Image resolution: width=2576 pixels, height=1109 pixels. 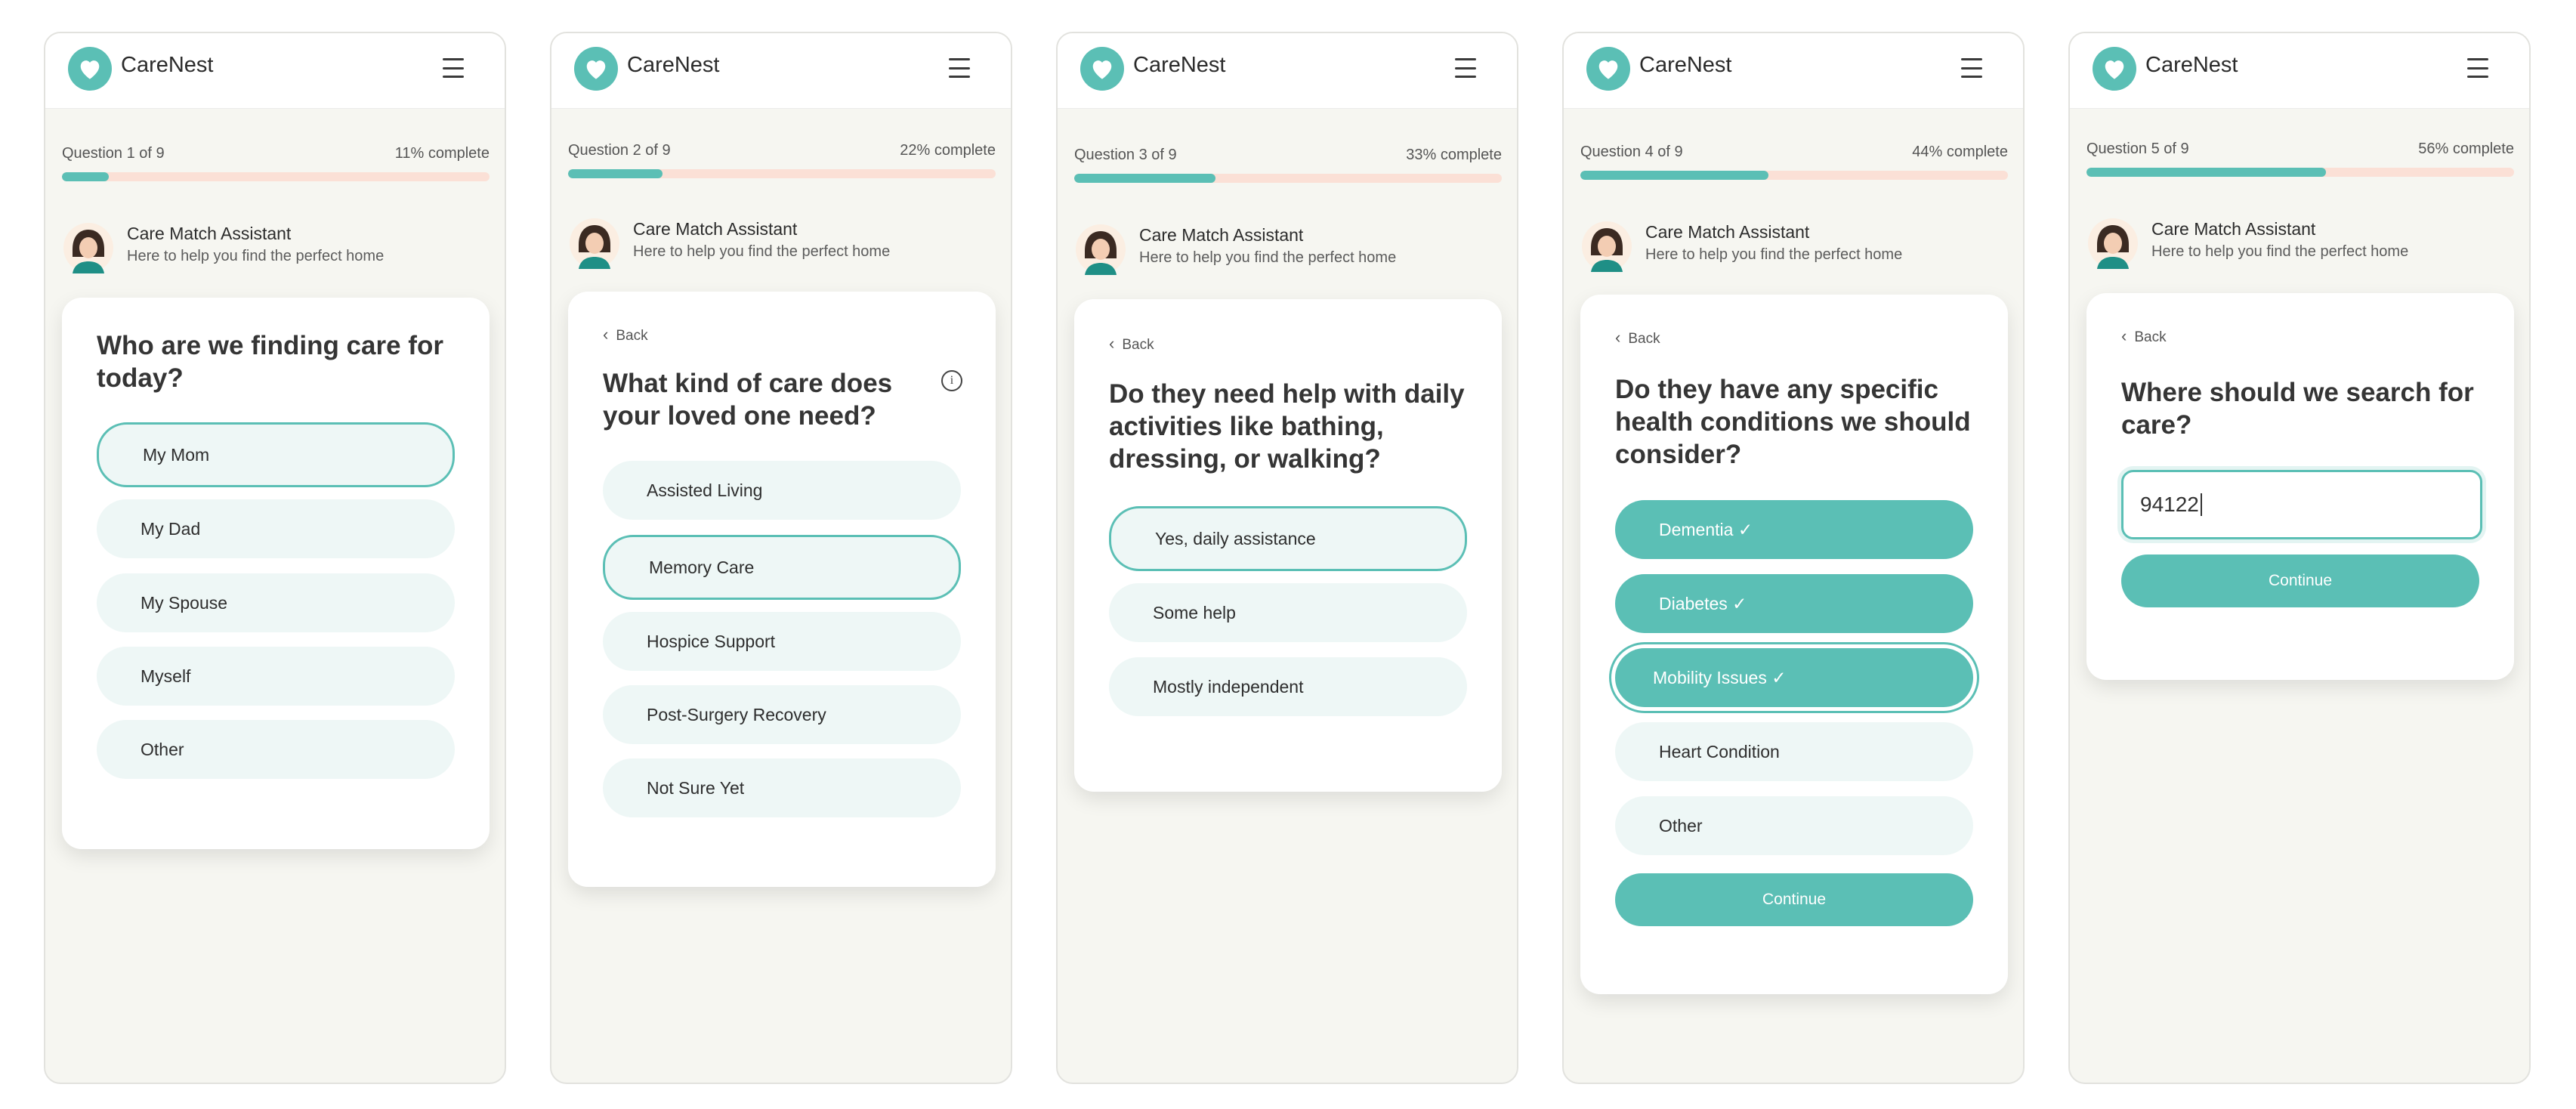 What do you see at coordinates (1631, 152) in the screenshot?
I see `question-counter: Question 4 of 9` at bounding box center [1631, 152].